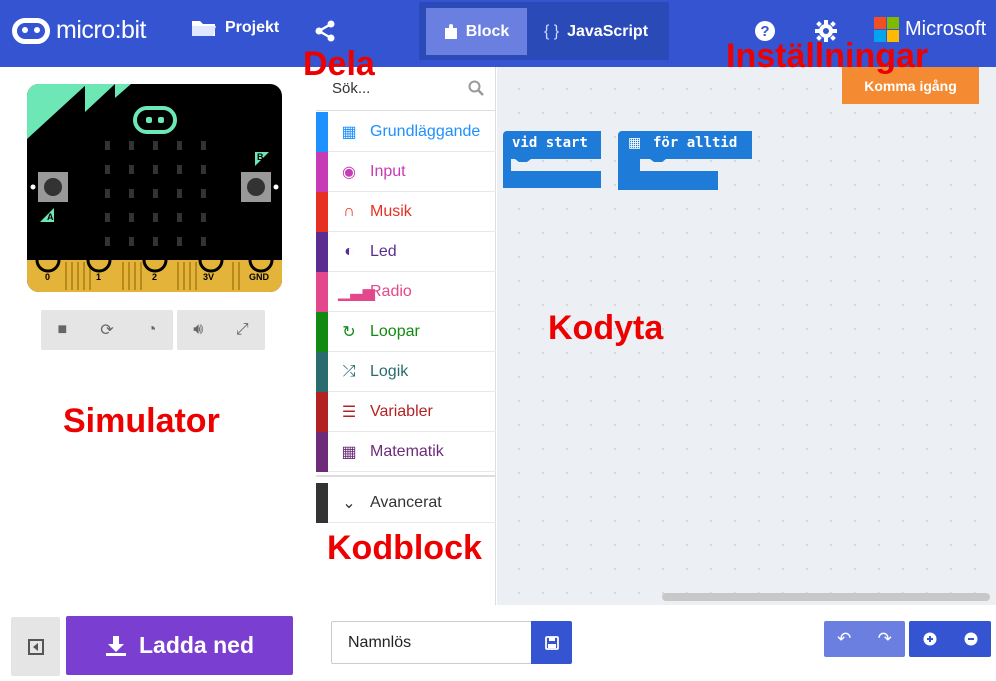 The width and height of the screenshot is (996, 681). What do you see at coordinates (864, 639) in the screenshot?
I see `undo-redo-group: ↶ ↷` at bounding box center [864, 639].